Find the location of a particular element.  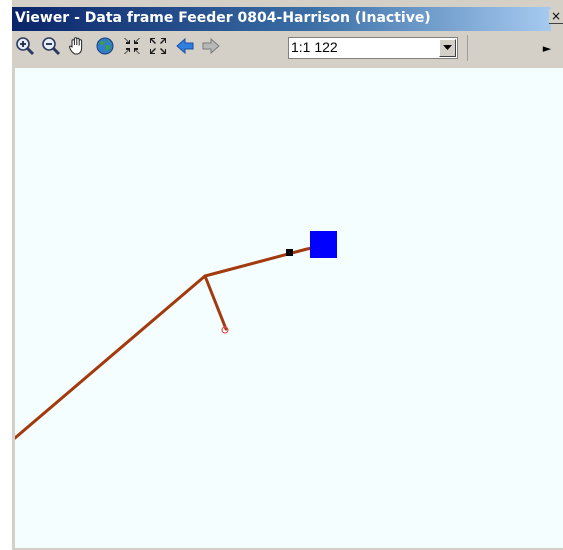

close-button: × is located at coordinates (556, 16).